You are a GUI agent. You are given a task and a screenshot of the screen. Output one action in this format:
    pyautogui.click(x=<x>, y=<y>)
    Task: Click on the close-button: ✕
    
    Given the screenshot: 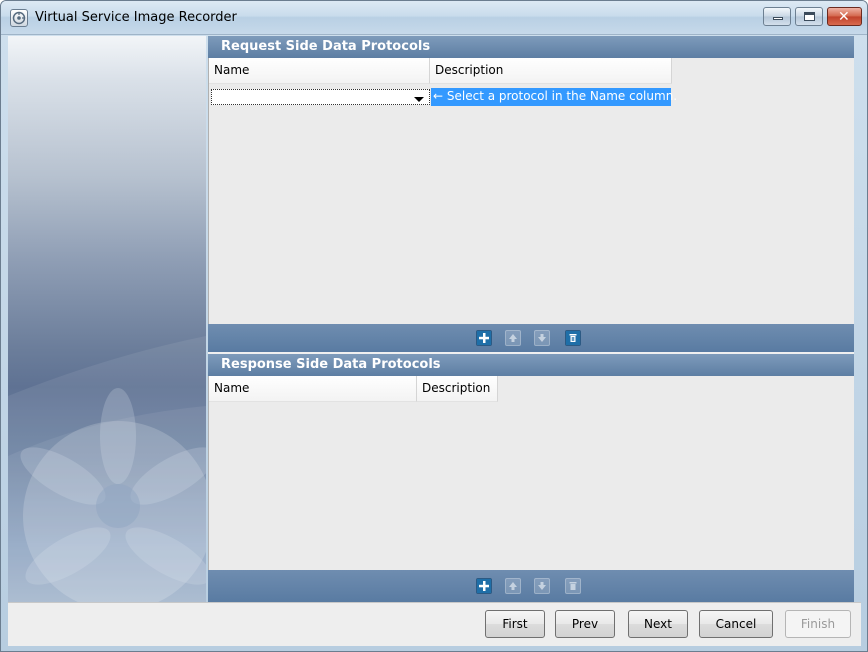 What is the action you would take?
    pyautogui.click(x=844, y=16)
    